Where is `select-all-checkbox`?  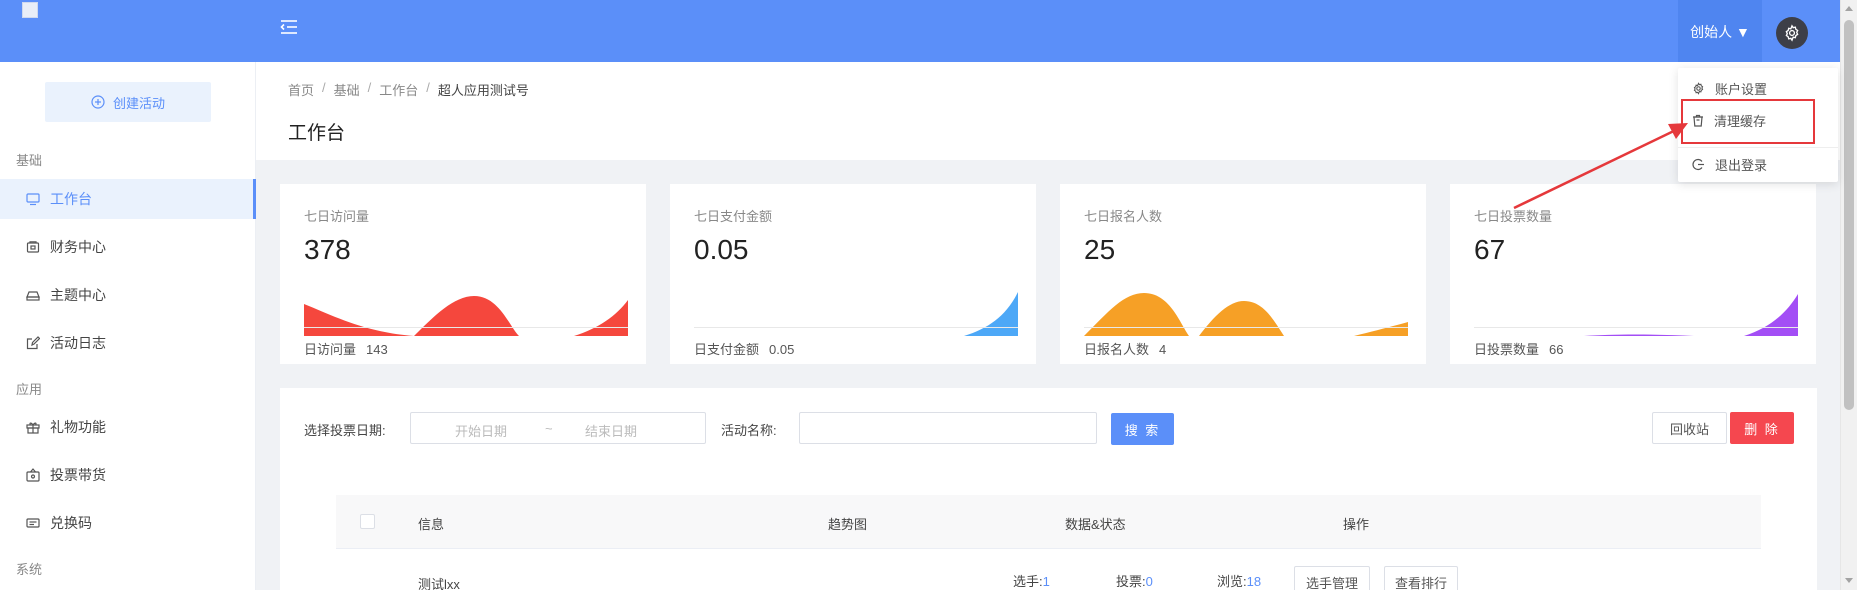 select-all-checkbox is located at coordinates (367, 521).